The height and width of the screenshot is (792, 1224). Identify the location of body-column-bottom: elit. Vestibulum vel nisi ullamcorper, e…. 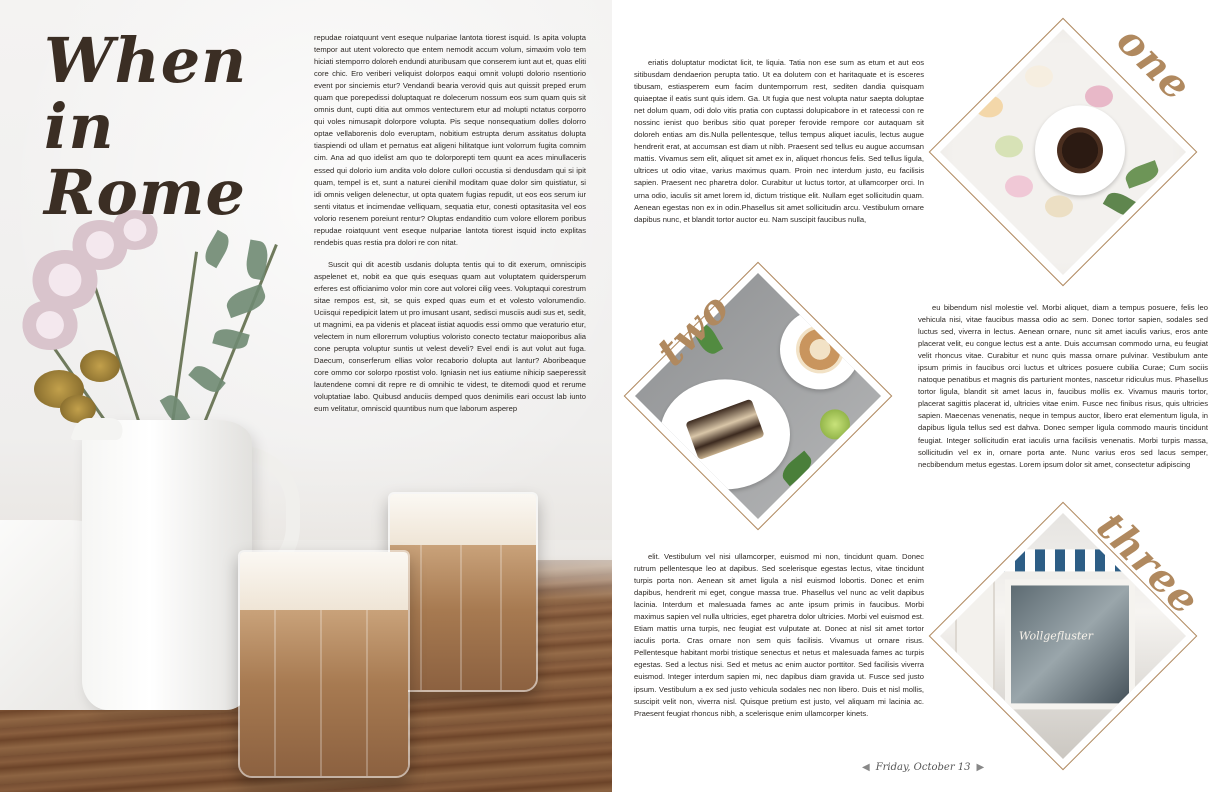
(779, 635).